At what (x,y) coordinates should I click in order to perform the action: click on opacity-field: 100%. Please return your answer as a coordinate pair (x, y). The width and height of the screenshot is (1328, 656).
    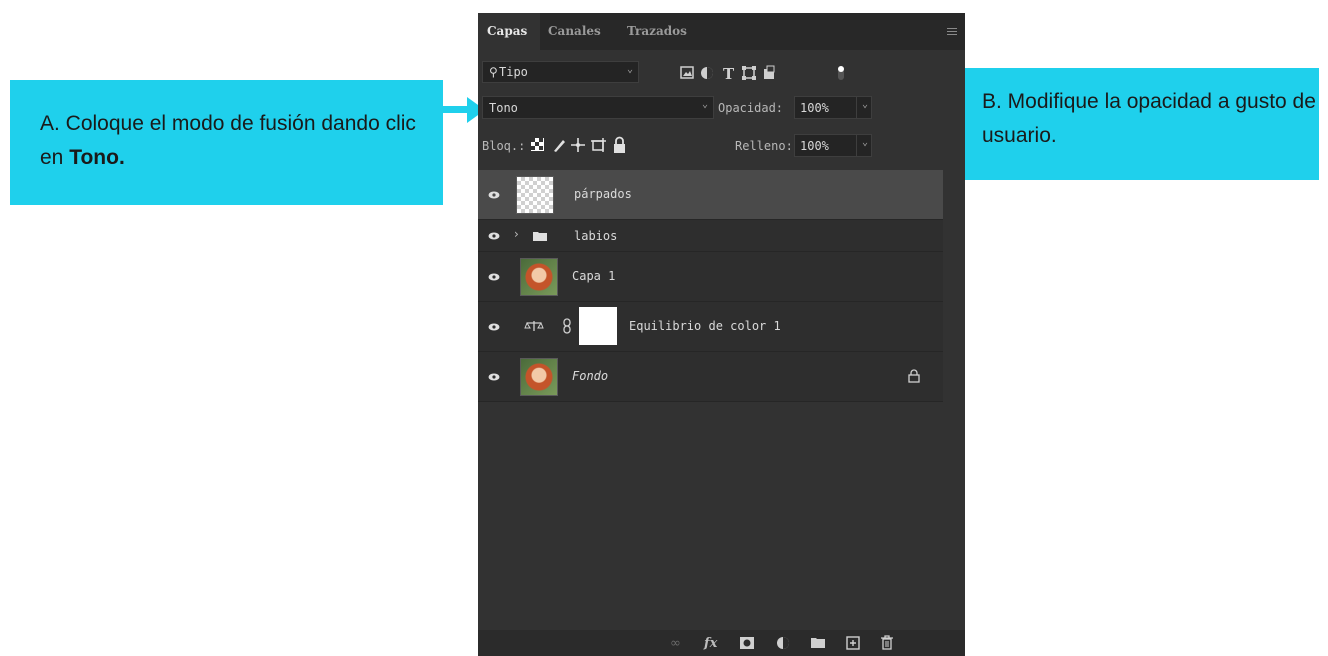
    Looking at the image, I should click on (825, 107).